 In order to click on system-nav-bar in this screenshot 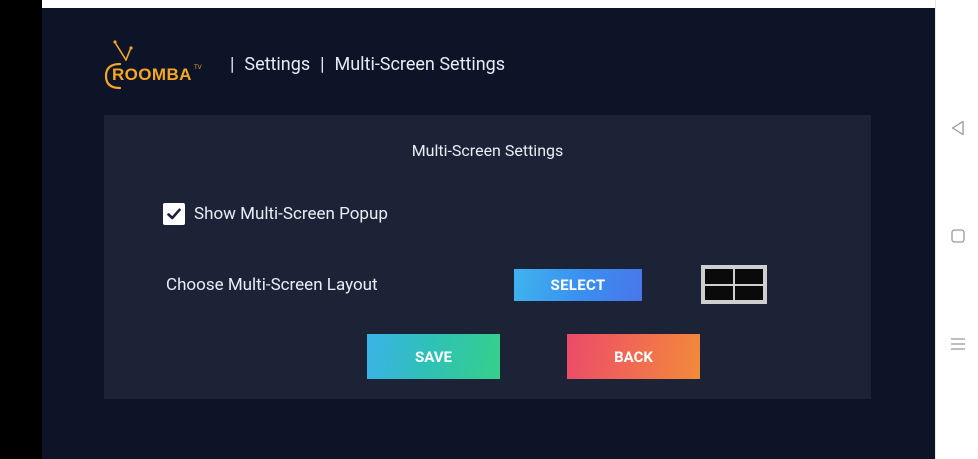, I will do `click(956, 229)`.